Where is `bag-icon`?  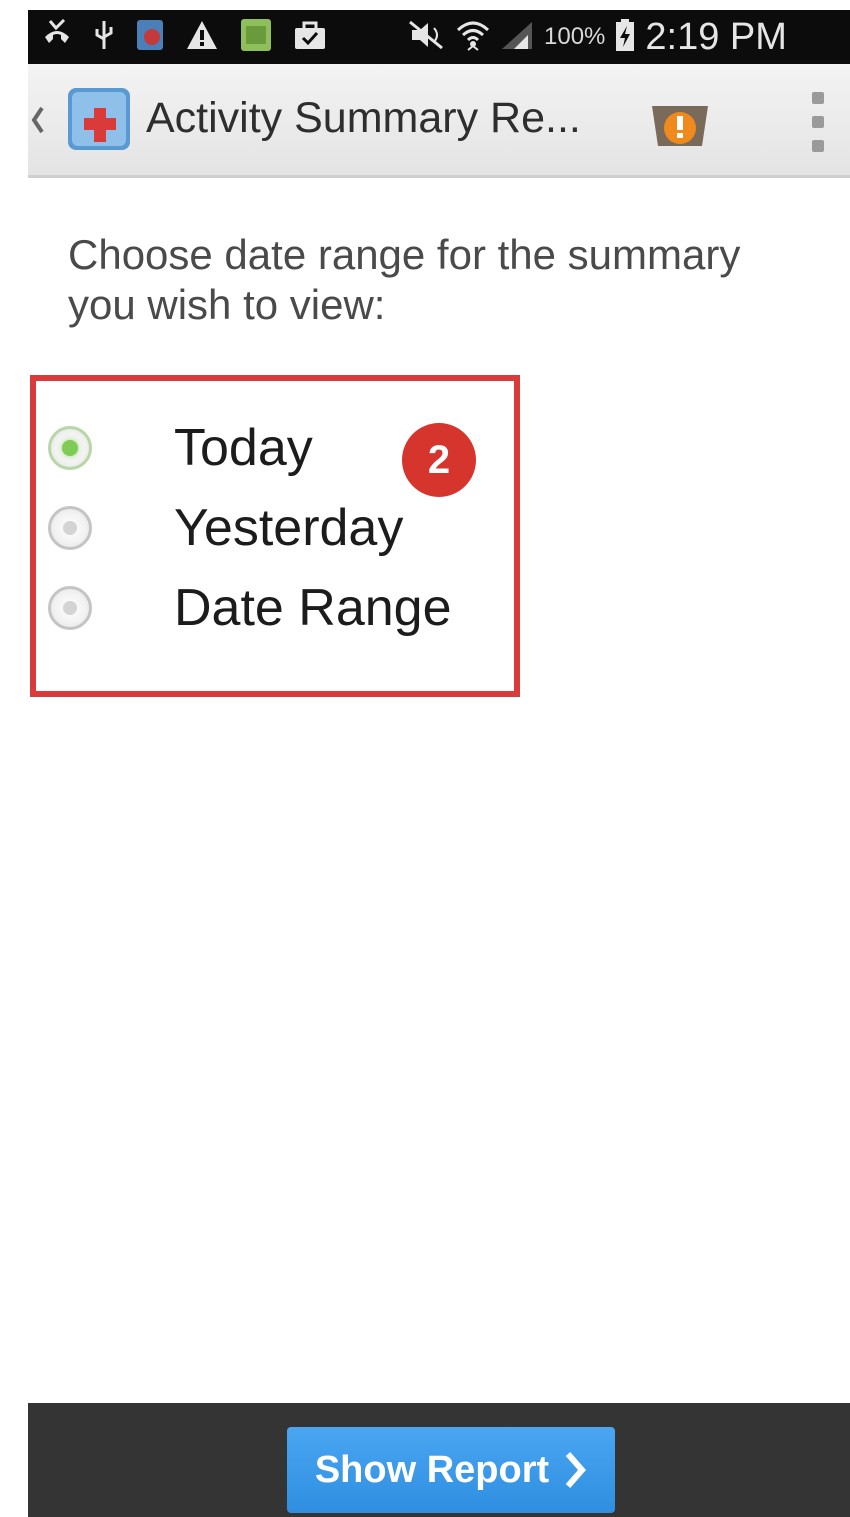 bag-icon is located at coordinates (310, 37).